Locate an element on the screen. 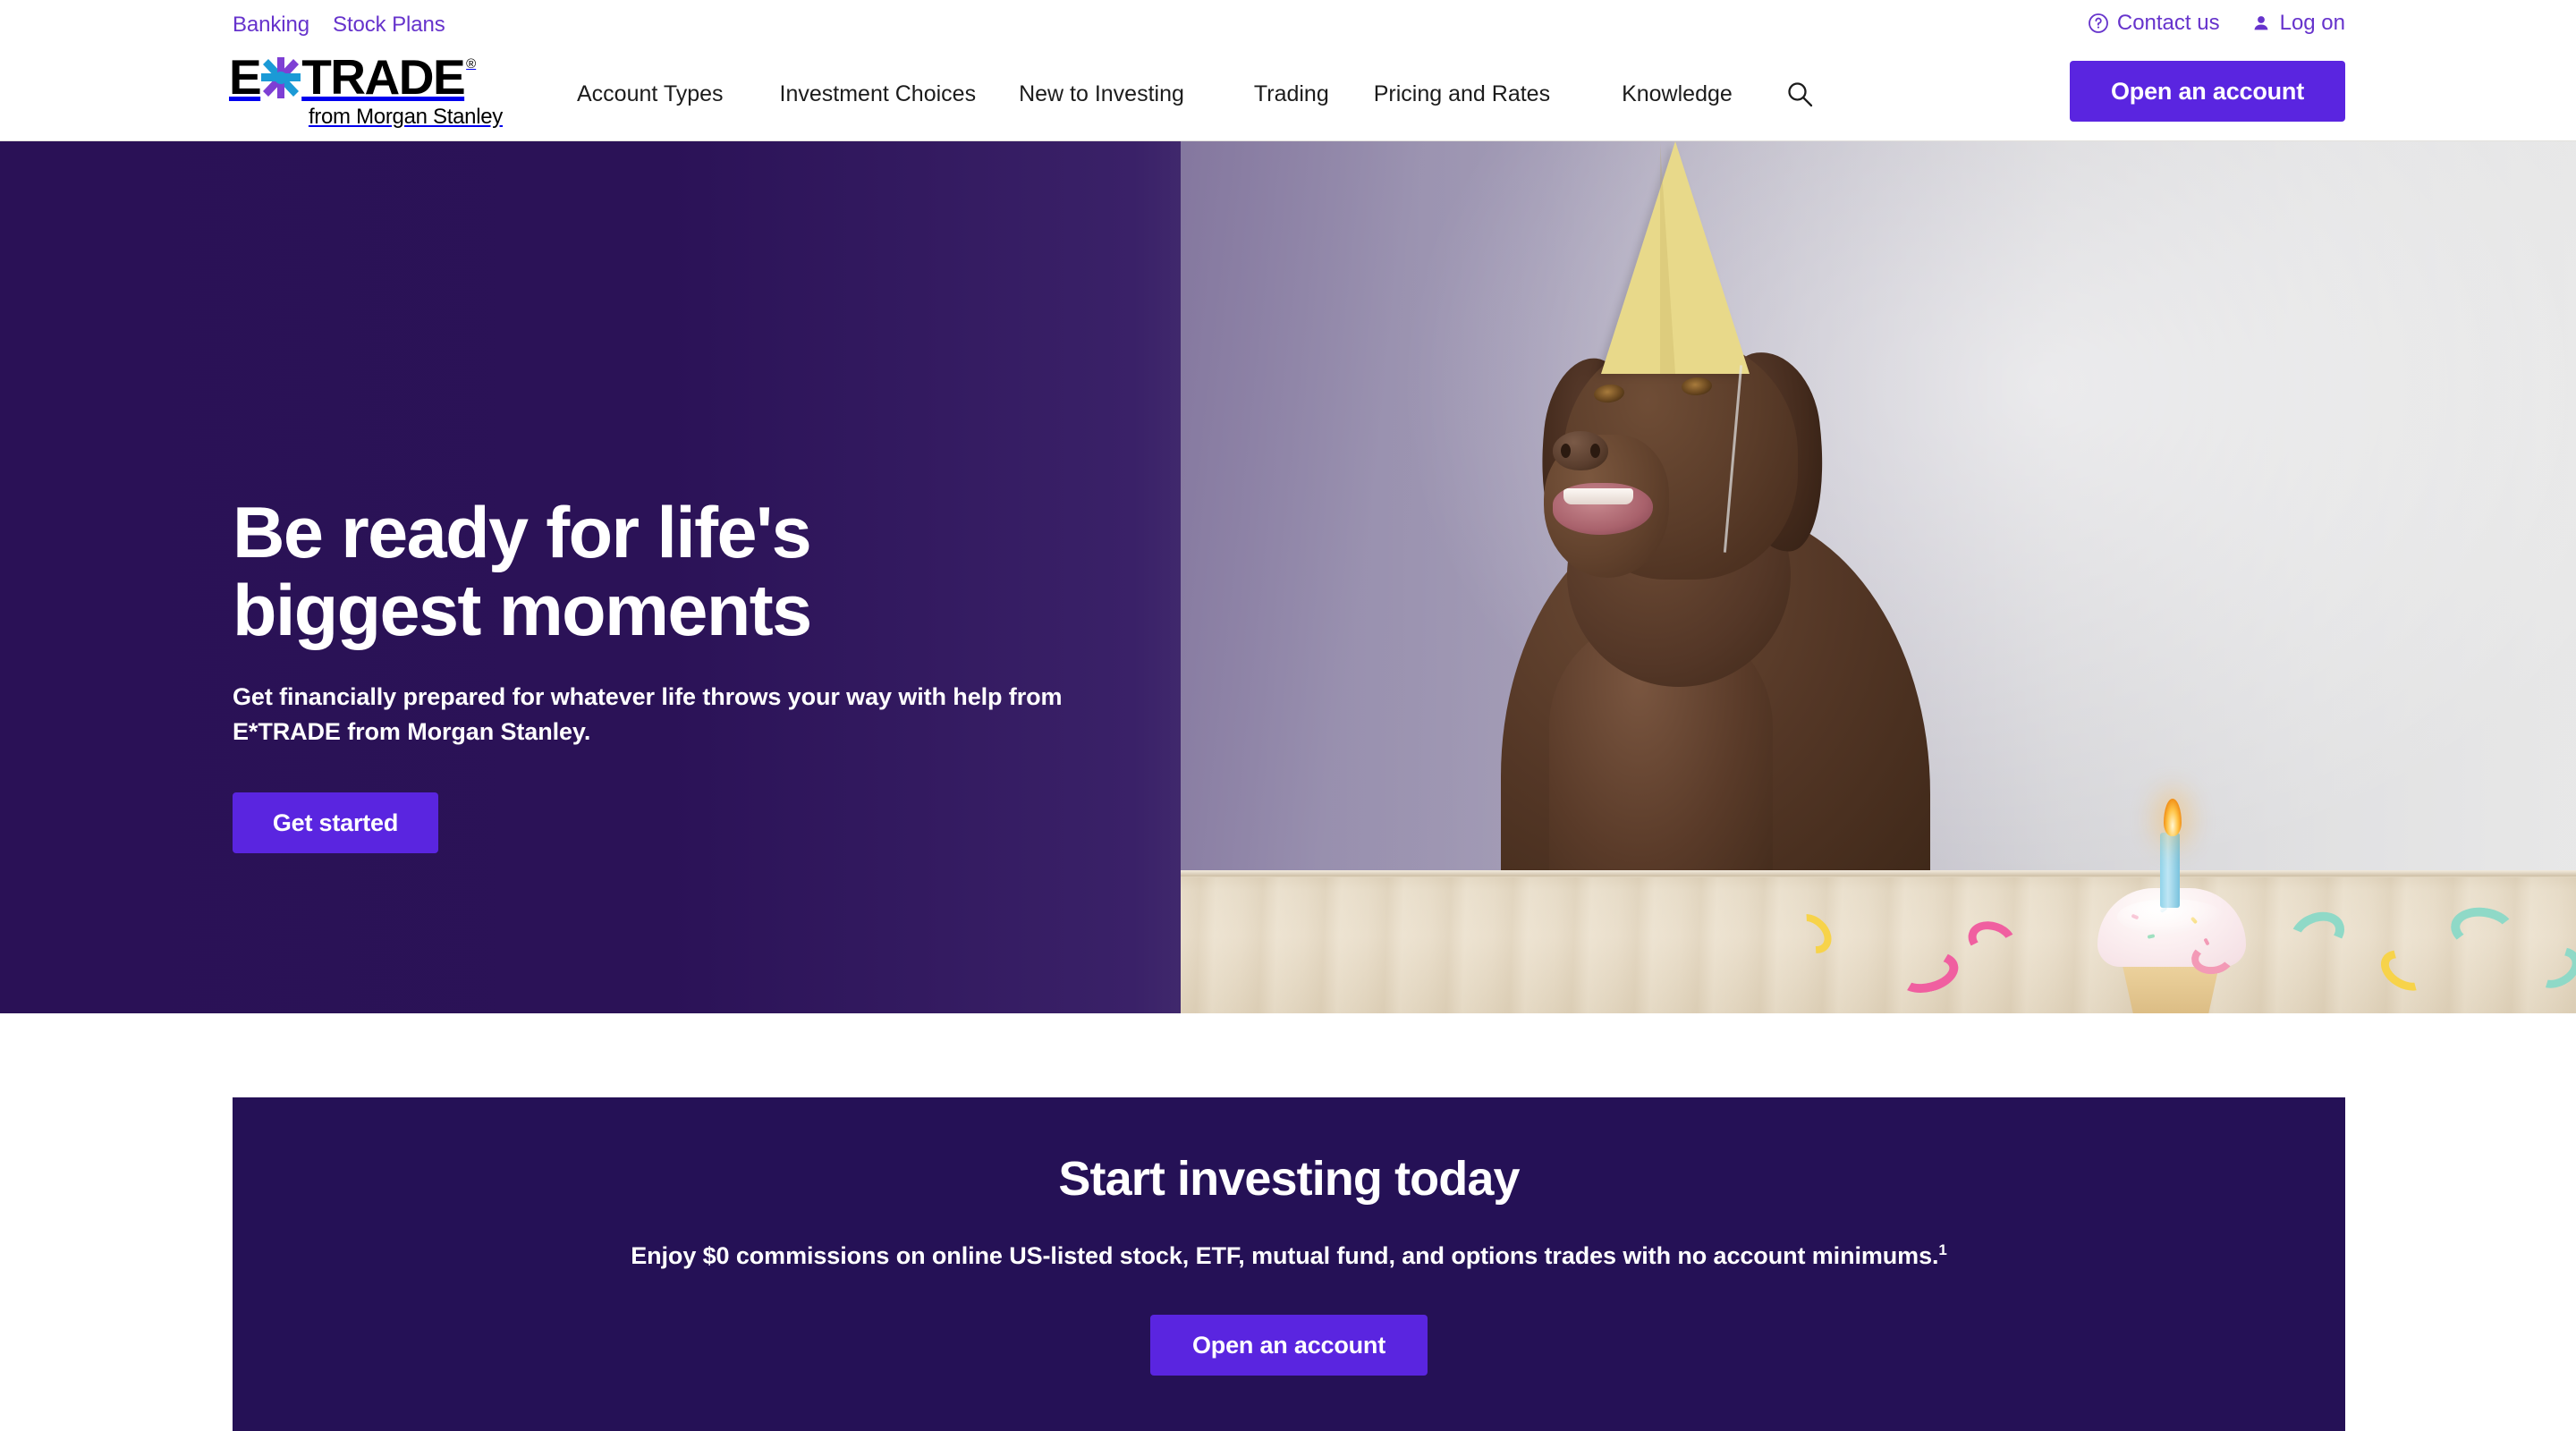 The image size is (2576, 1431). party-hat-shading is located at coordinates (1667, 258).